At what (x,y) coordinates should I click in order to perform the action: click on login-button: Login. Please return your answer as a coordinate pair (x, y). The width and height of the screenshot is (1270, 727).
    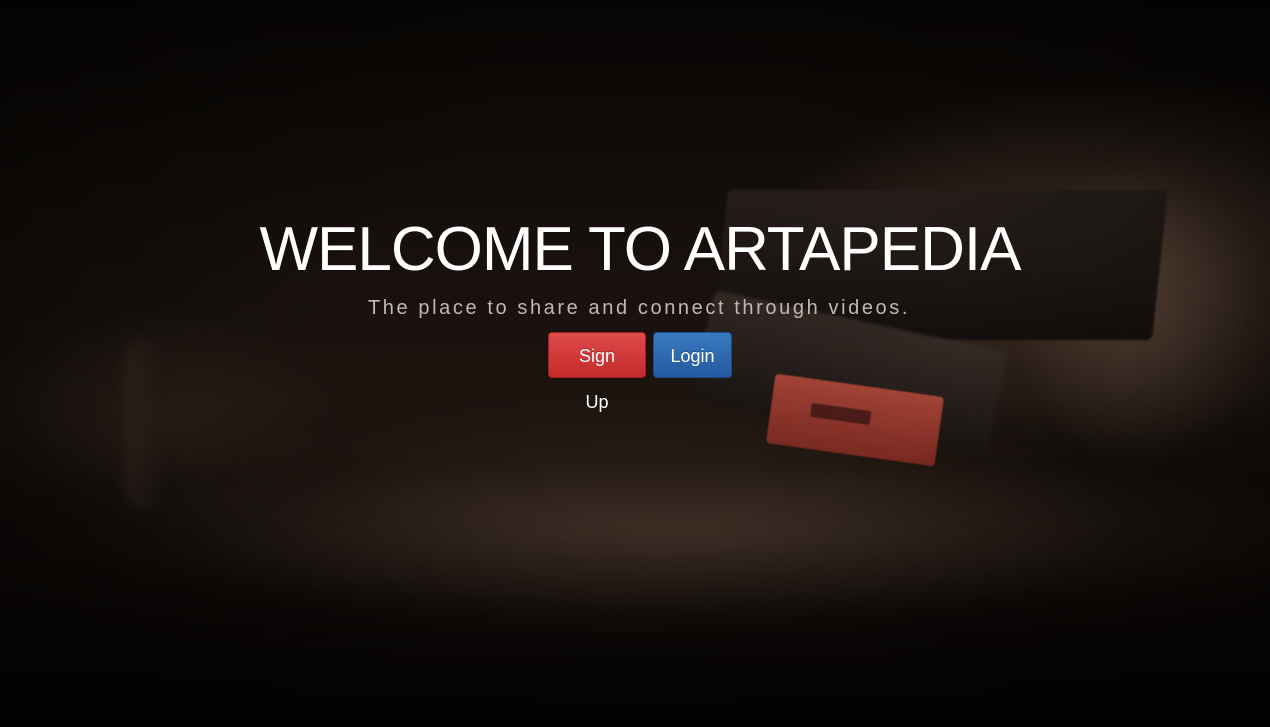
    Looking at the image, I should click on (692, 355).